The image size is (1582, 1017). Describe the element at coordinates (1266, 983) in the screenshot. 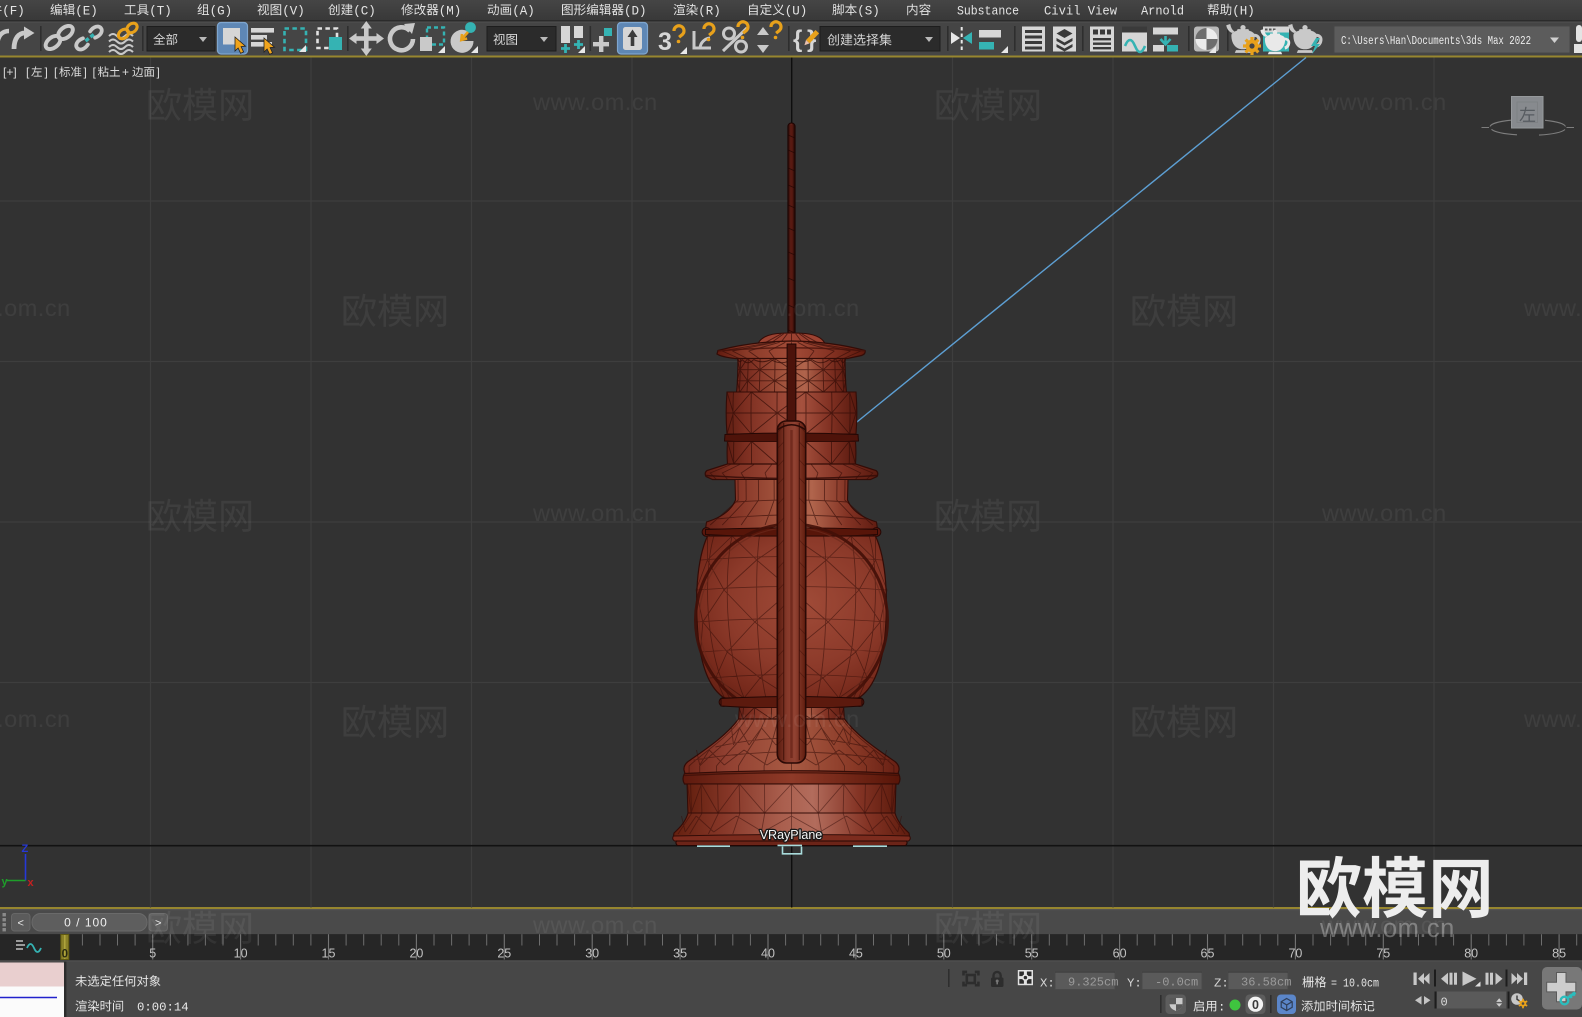

I see `svg-text: 36.58cm` at that location.